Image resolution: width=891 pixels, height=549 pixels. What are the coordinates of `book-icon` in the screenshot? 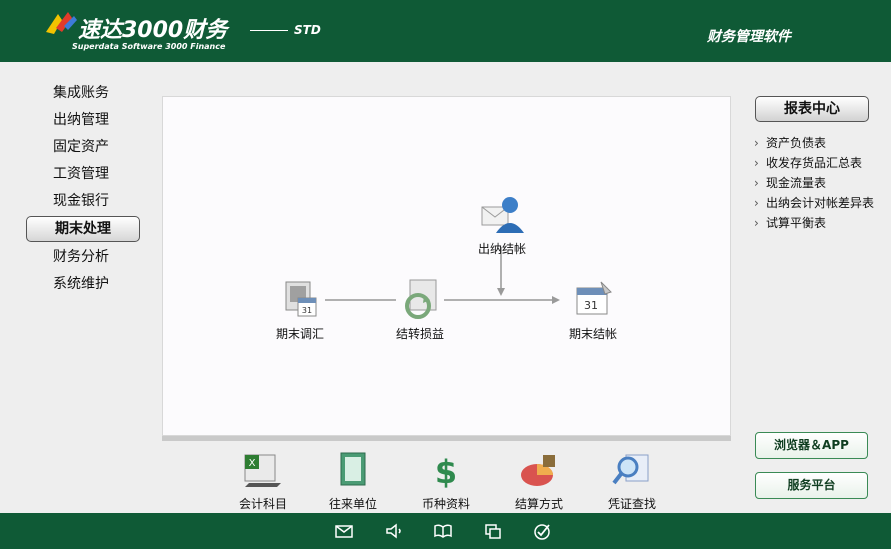 It's located at (443, 531).